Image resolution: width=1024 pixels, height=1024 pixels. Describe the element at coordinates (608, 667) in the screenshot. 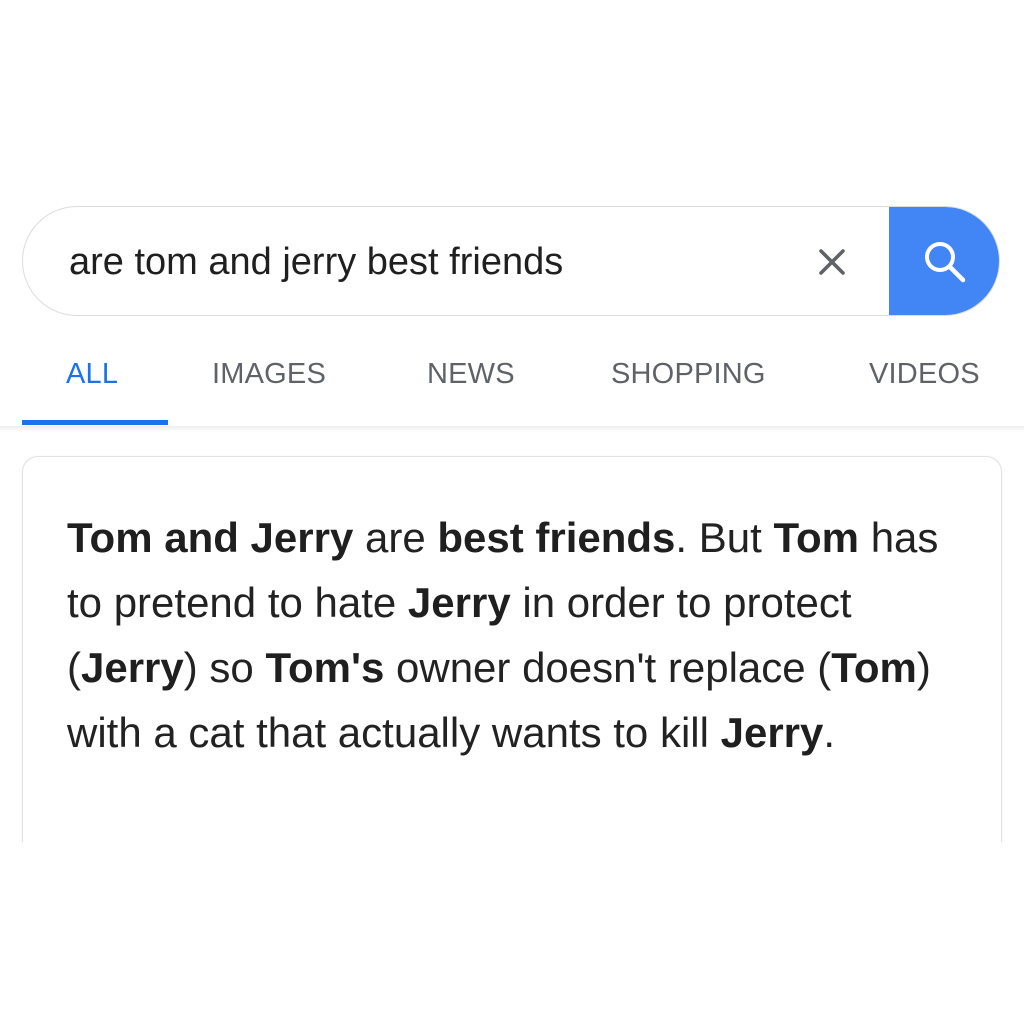

I see `answer-span: owner doesn't replace (` at that location.